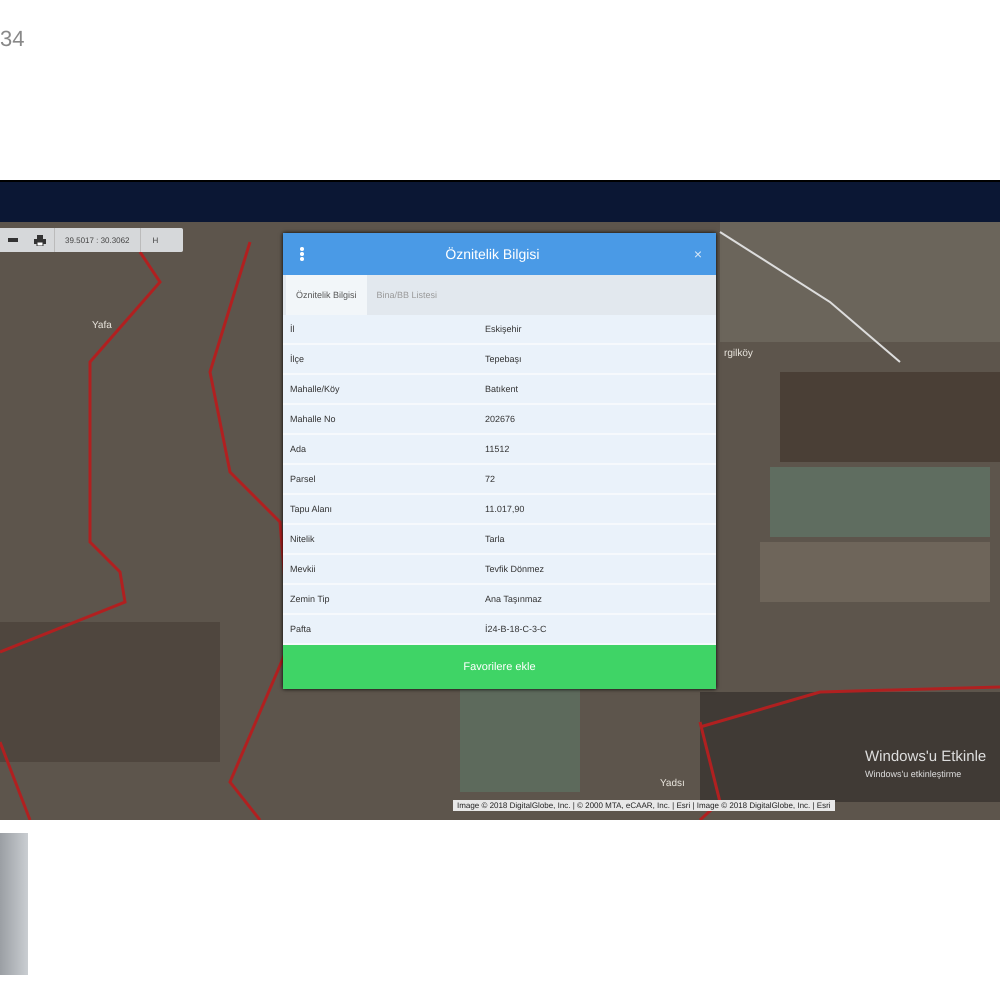 Image resolution: width=1000 pixels, height=1000 pixels. What do you see at coordinates (407, 295) in the screenshot?
I see `tab: Bina/BB Listesi` at bounding box center [407, 295].